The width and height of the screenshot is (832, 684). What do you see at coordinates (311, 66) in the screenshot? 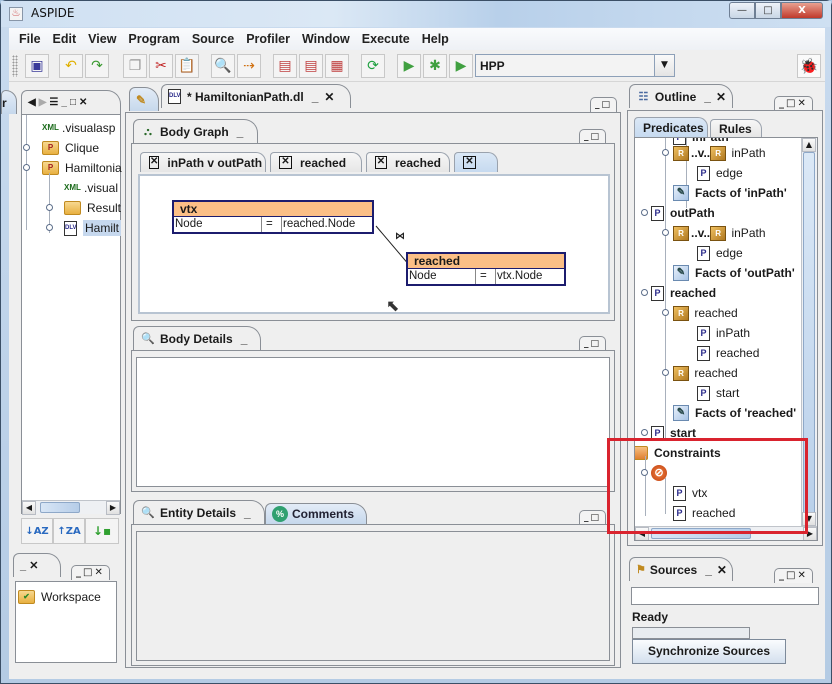
I see `rules-button: ▤` at bounding box center [311, 66].